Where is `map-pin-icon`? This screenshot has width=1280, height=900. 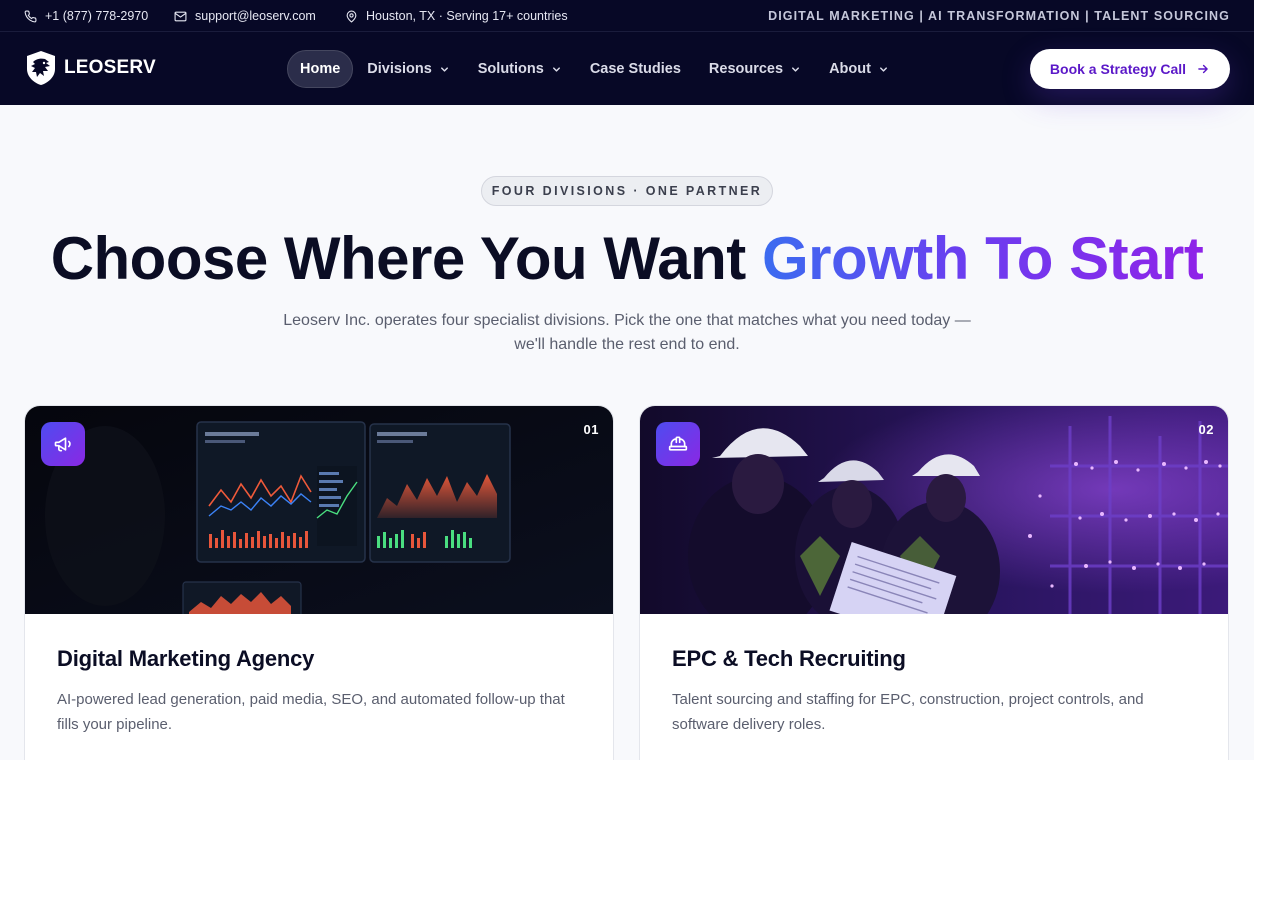 map-pin-icon is located at coordinates (351, 16).